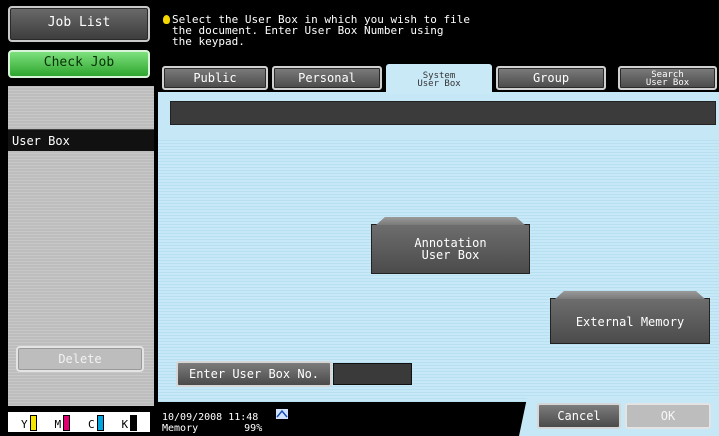 This screenshot has width=719, height=436. Describe the element at coordinates (667, 83) in the screenshot. I see `tab-search-line2: User Box` at that location.